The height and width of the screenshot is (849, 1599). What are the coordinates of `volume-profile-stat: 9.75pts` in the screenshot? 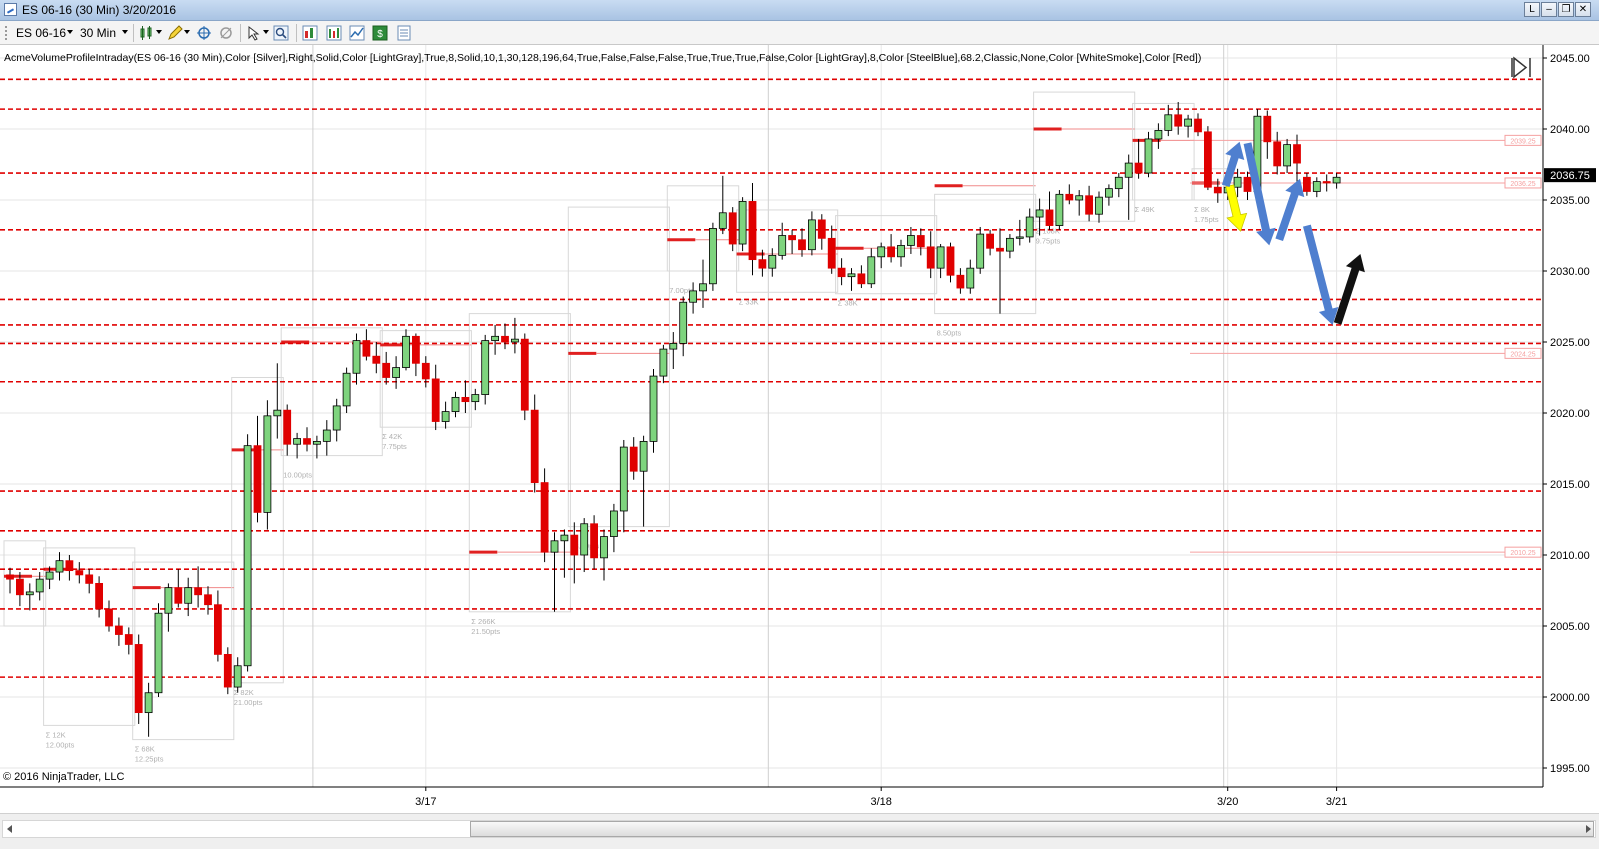 It's located at (1048, 240).